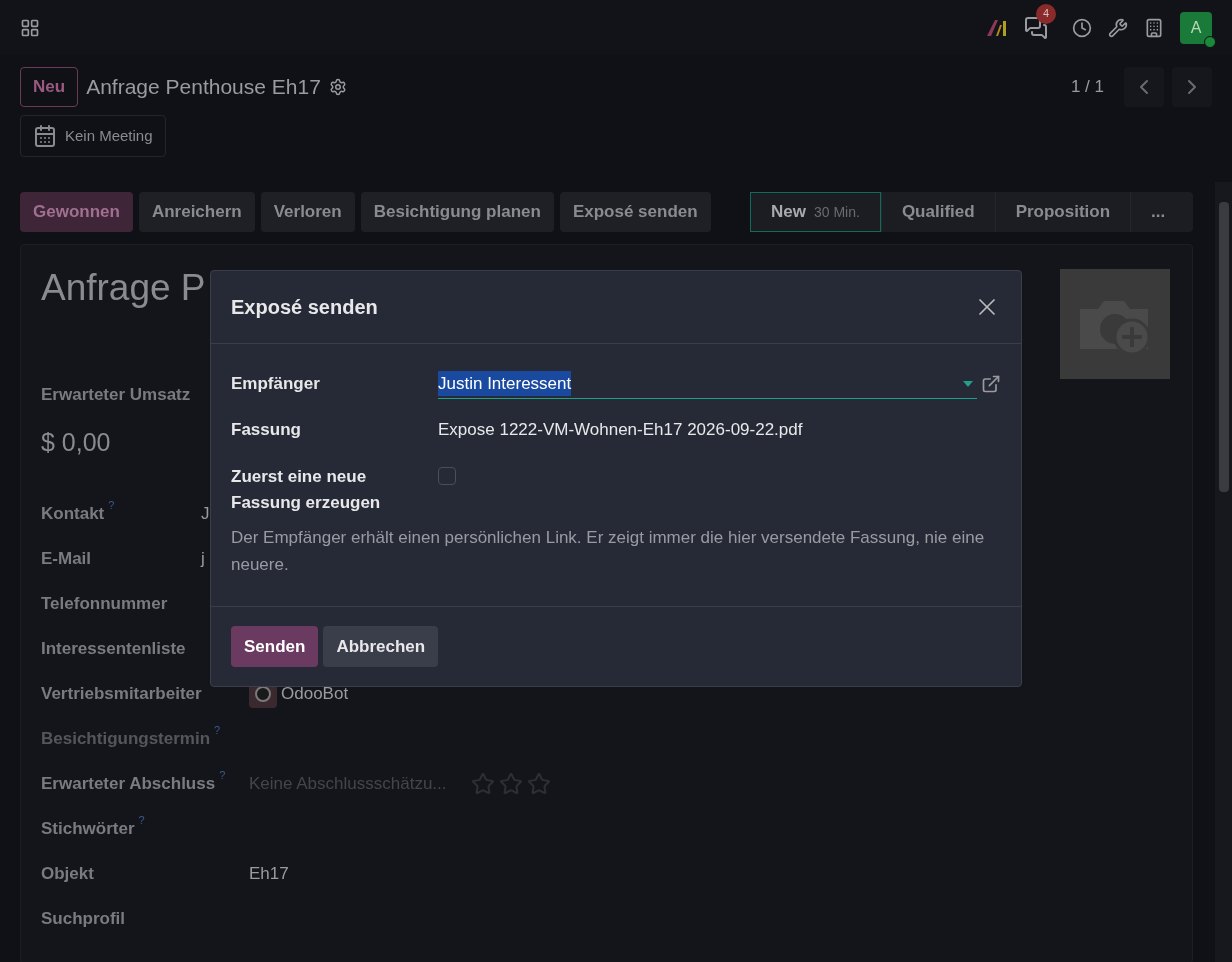  I want to click on notification-badge: 4, so click(1046, 13).